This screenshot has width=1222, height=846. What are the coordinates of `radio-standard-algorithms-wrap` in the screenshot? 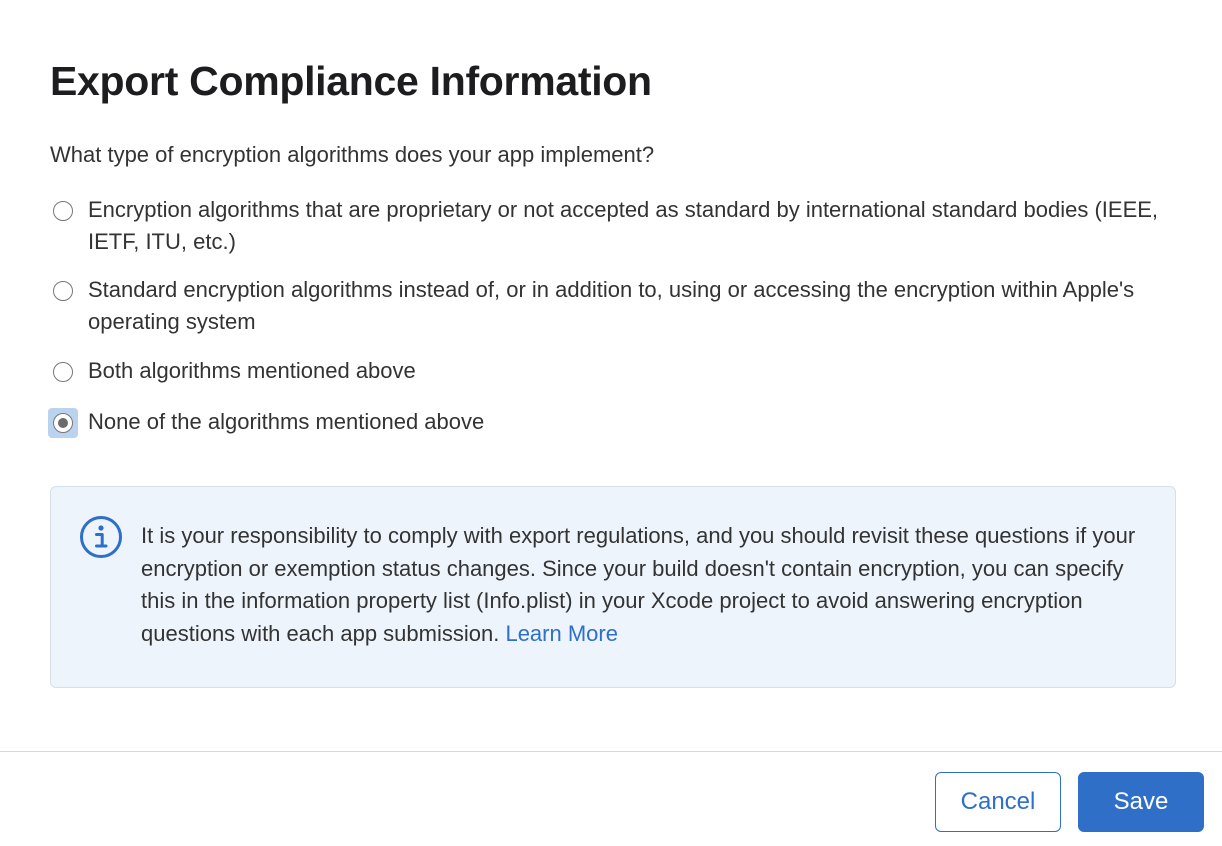 It's located at (63, 291).